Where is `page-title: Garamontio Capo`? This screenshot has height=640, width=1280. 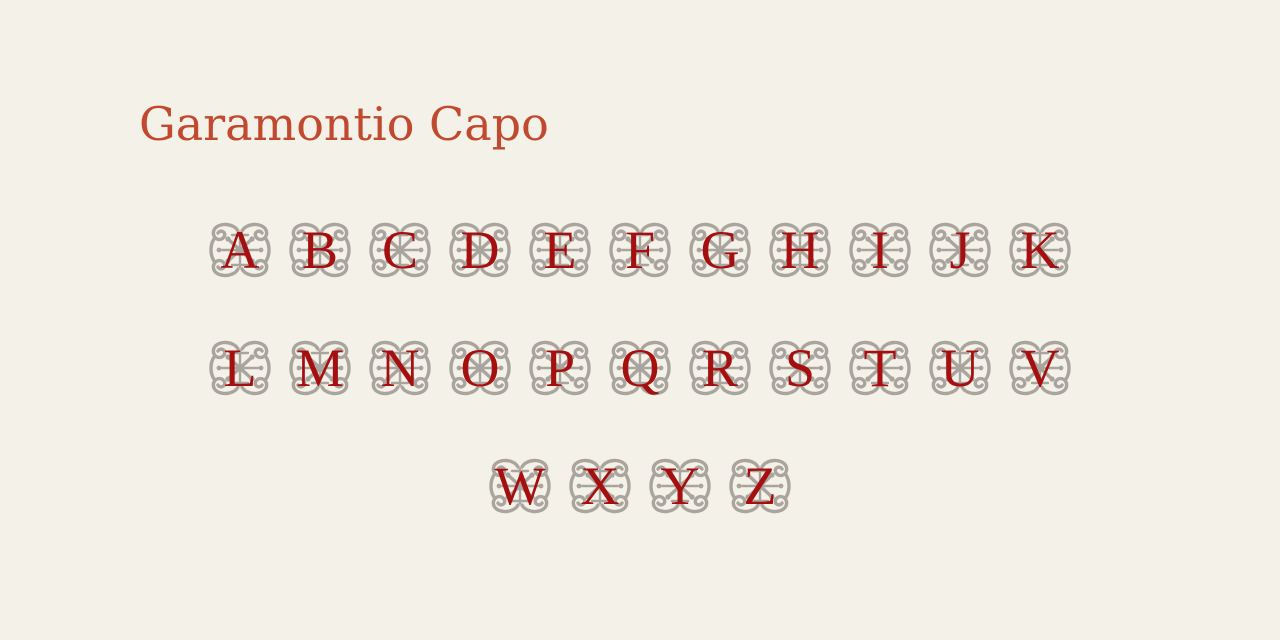 page-title: Garamontio Capo is located at coordinates (344, 124).